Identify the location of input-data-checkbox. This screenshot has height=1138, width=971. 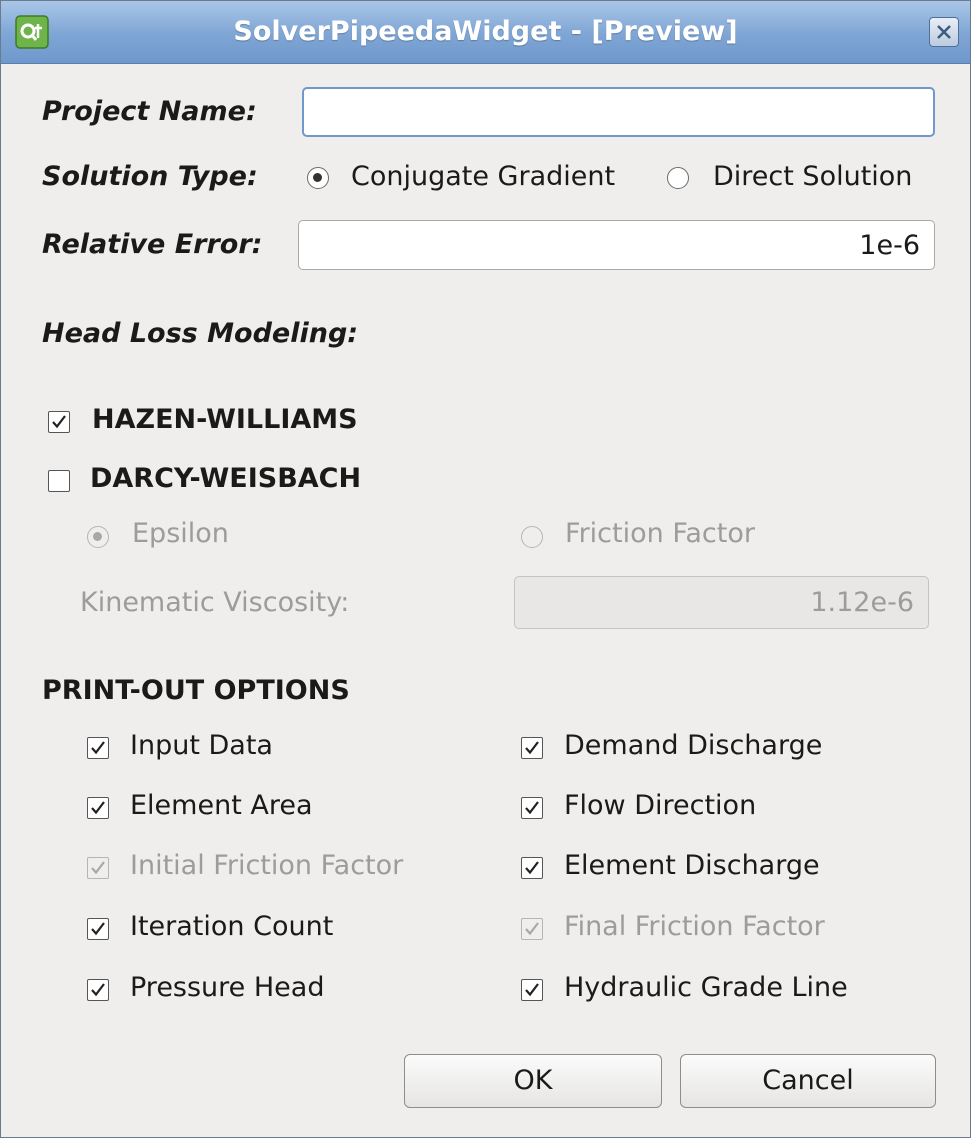
(98, 748).